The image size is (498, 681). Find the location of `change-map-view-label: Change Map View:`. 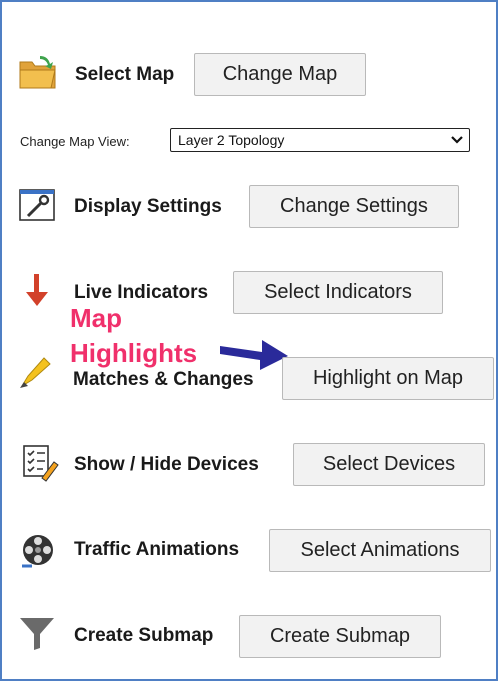

change-map-view-label: Change Map View: is located at coordinates (75, 141).